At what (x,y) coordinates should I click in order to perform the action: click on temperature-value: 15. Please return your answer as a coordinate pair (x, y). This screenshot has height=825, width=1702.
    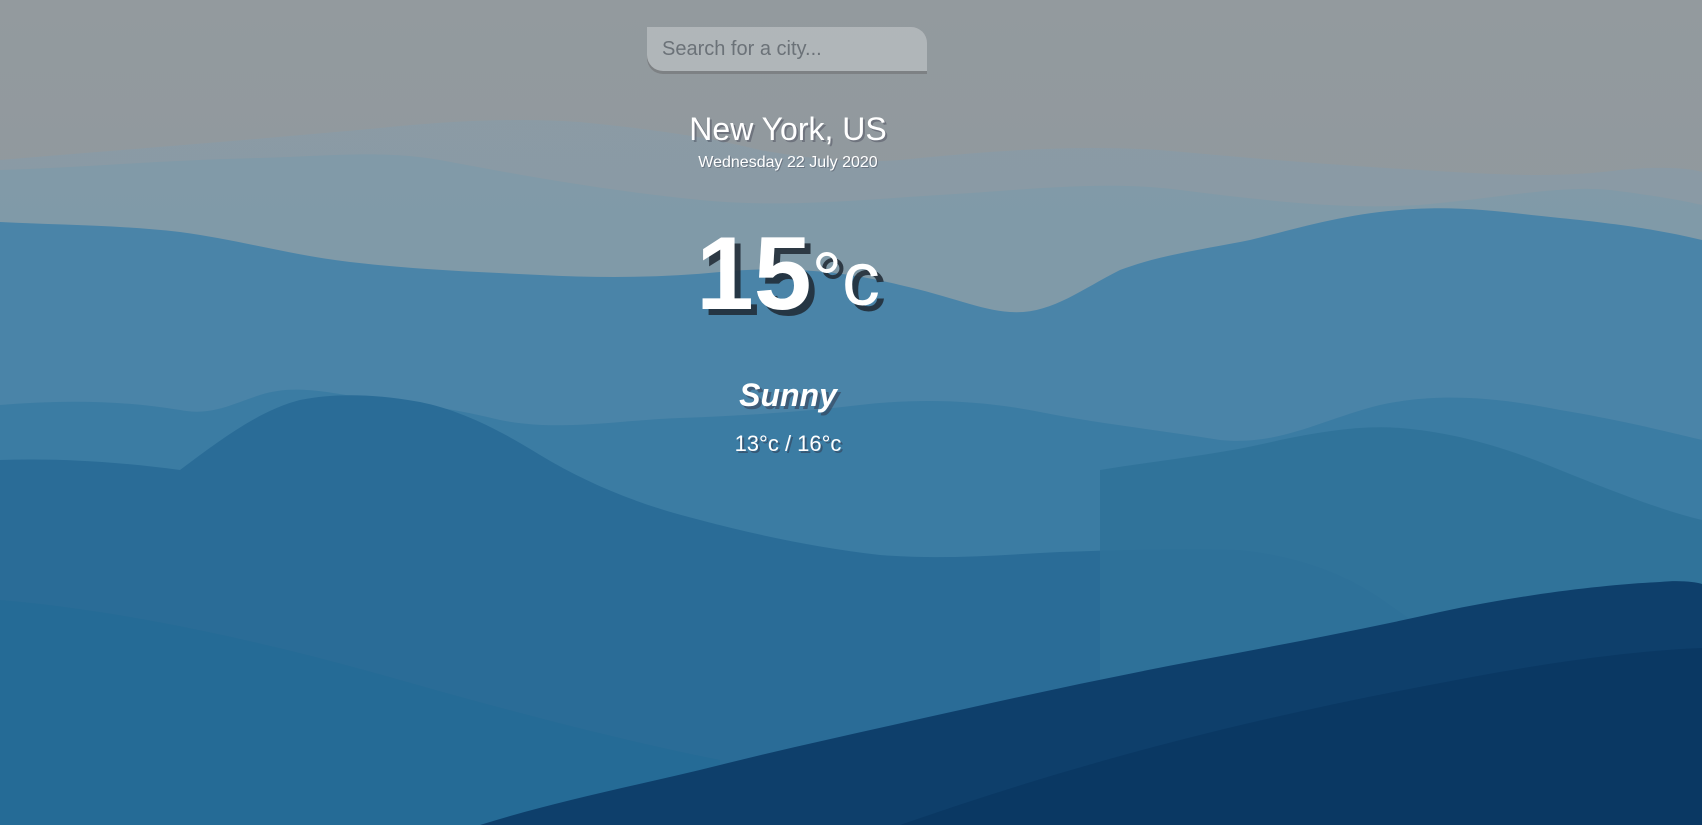
    Looking at the image, I should click on (753, 274).